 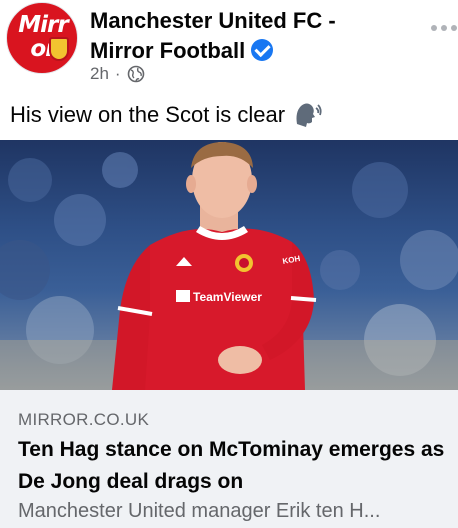 What do you see at coordinates (84, 419) in the screenshot?
I see `link-domain: MIRROR.CO.UK` at bounding box center [84, 419].